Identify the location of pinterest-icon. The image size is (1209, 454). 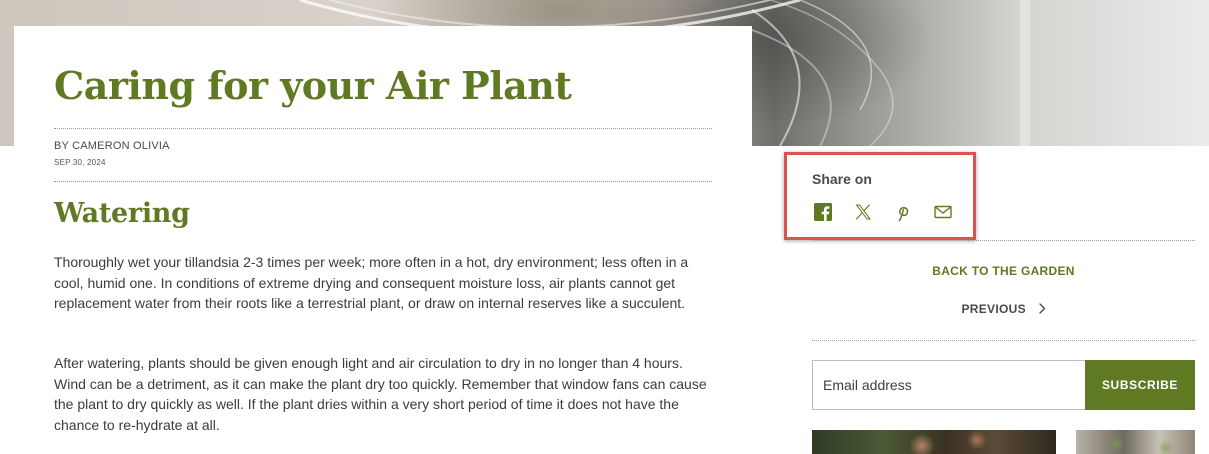
(902, 212).